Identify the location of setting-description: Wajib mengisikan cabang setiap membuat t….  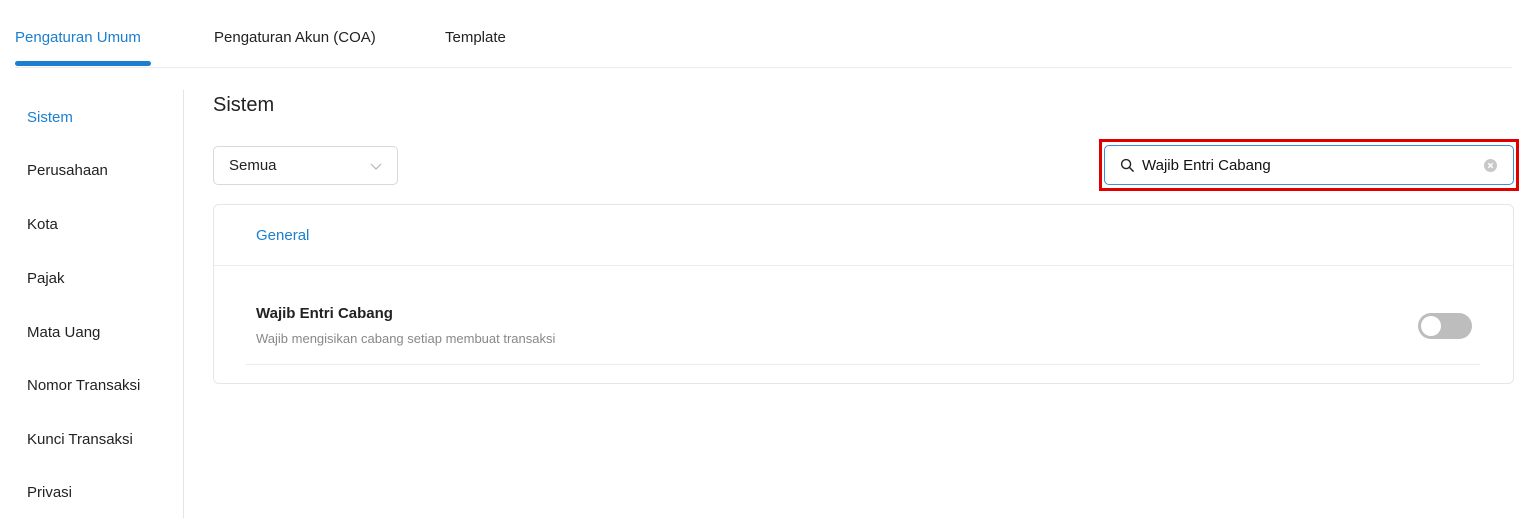
(406, 338).